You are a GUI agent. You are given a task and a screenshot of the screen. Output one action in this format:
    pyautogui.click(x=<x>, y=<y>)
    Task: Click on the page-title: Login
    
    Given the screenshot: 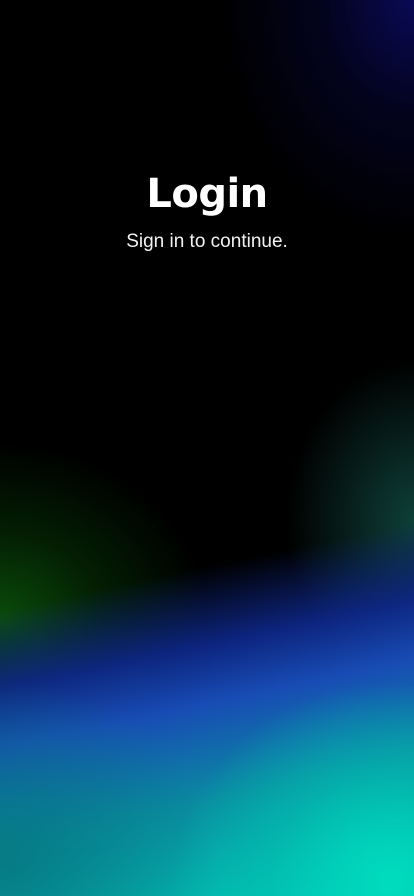 What is the action you would take?
    pyautogui.click(x=207, y=194)
    